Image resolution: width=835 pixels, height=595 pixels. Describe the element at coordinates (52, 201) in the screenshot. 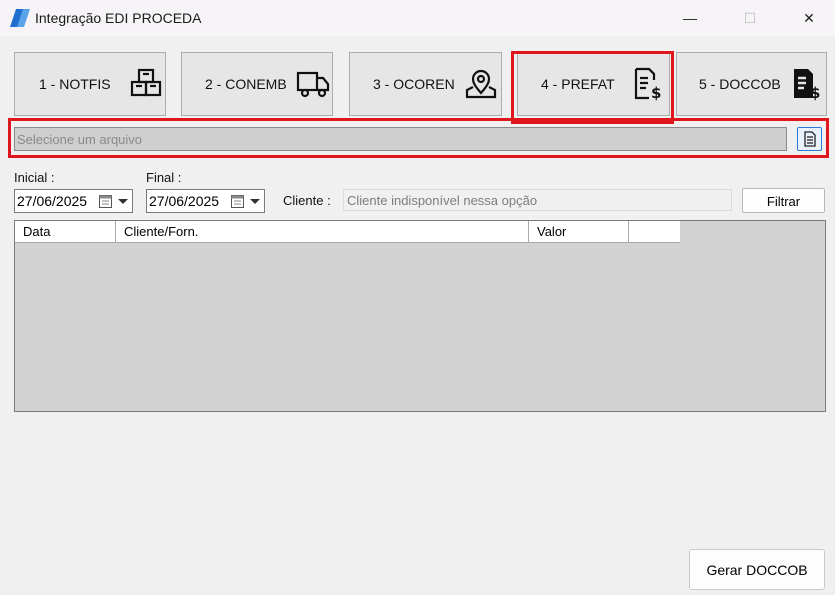

I see `inicial-date-value: 27/06/2025` at that location.